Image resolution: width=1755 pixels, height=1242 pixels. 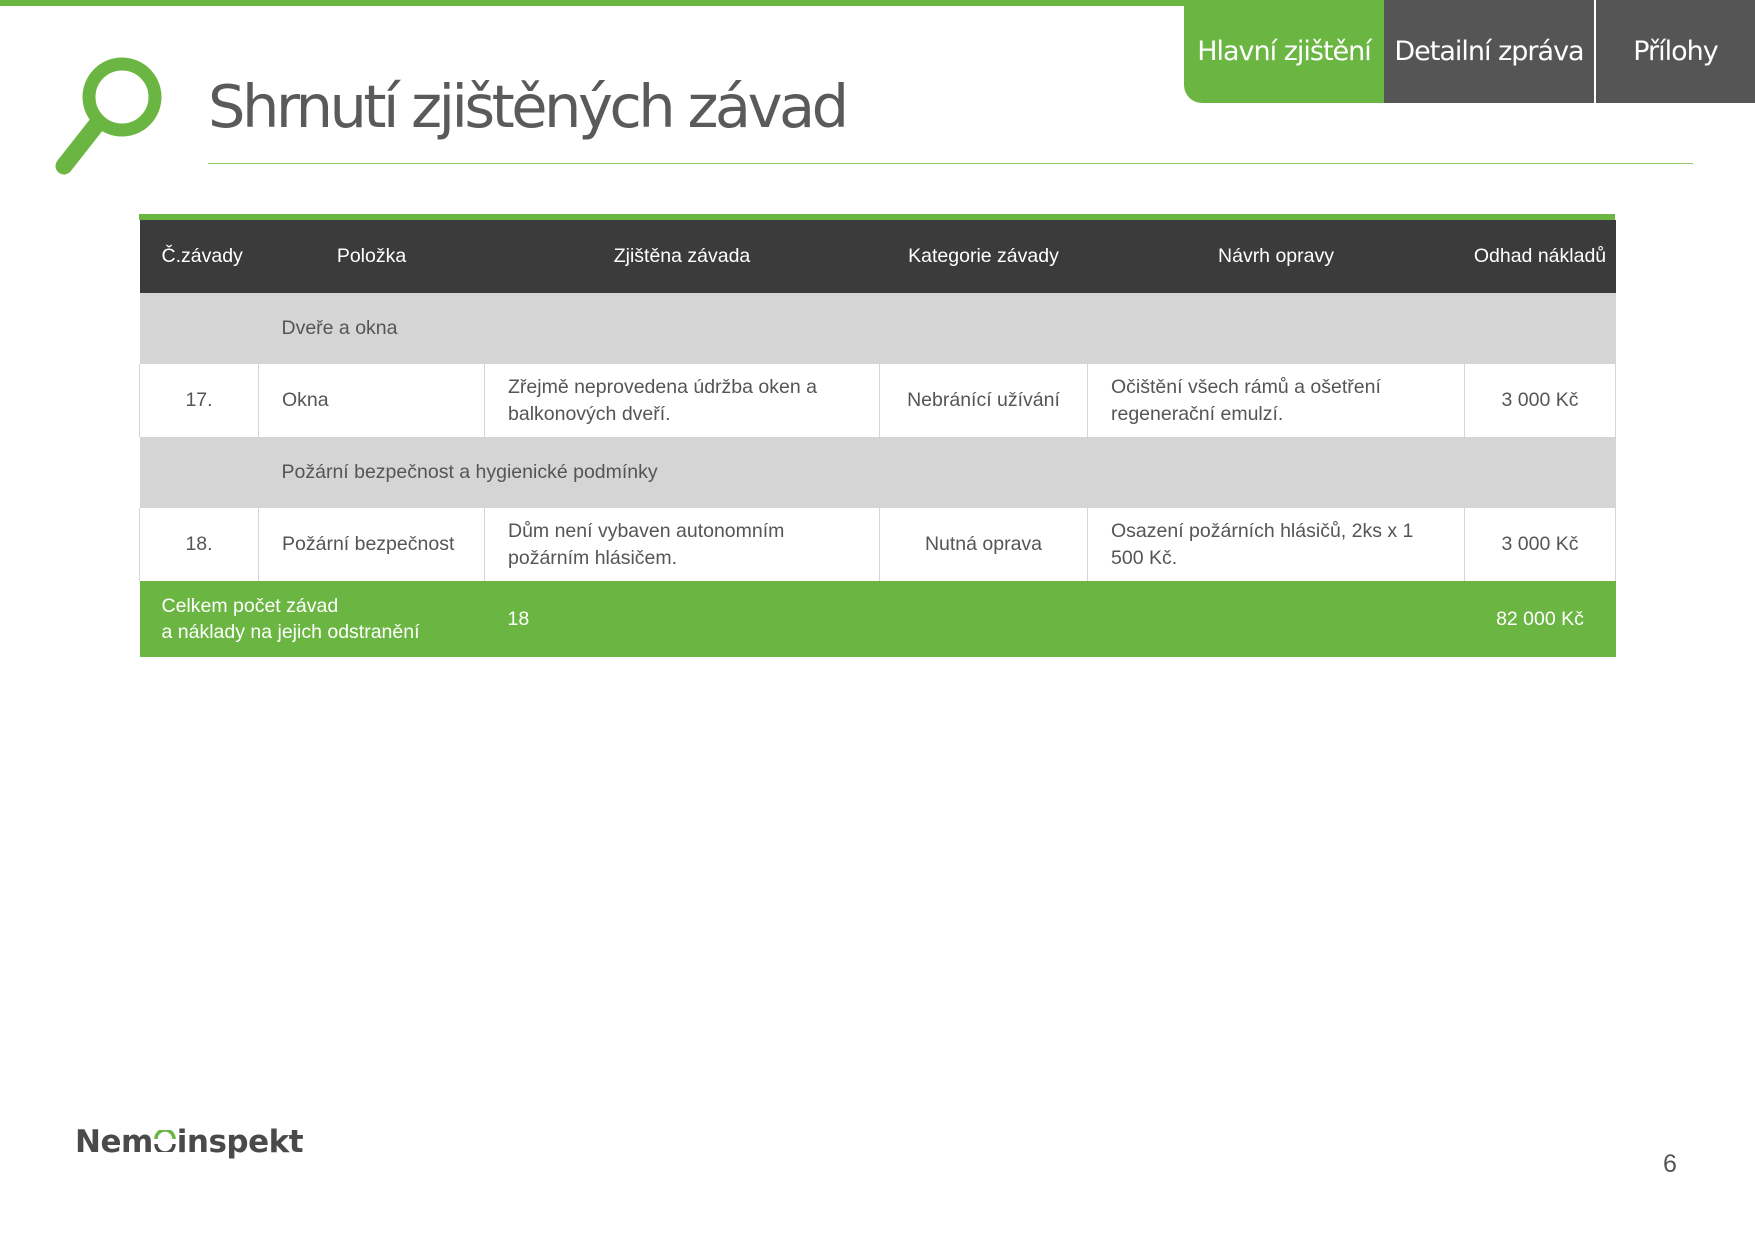 What do you see at coordinates (974, 619) in the screenshot?
I see `total-defect-count: 18` at bounding box center [974, 619].